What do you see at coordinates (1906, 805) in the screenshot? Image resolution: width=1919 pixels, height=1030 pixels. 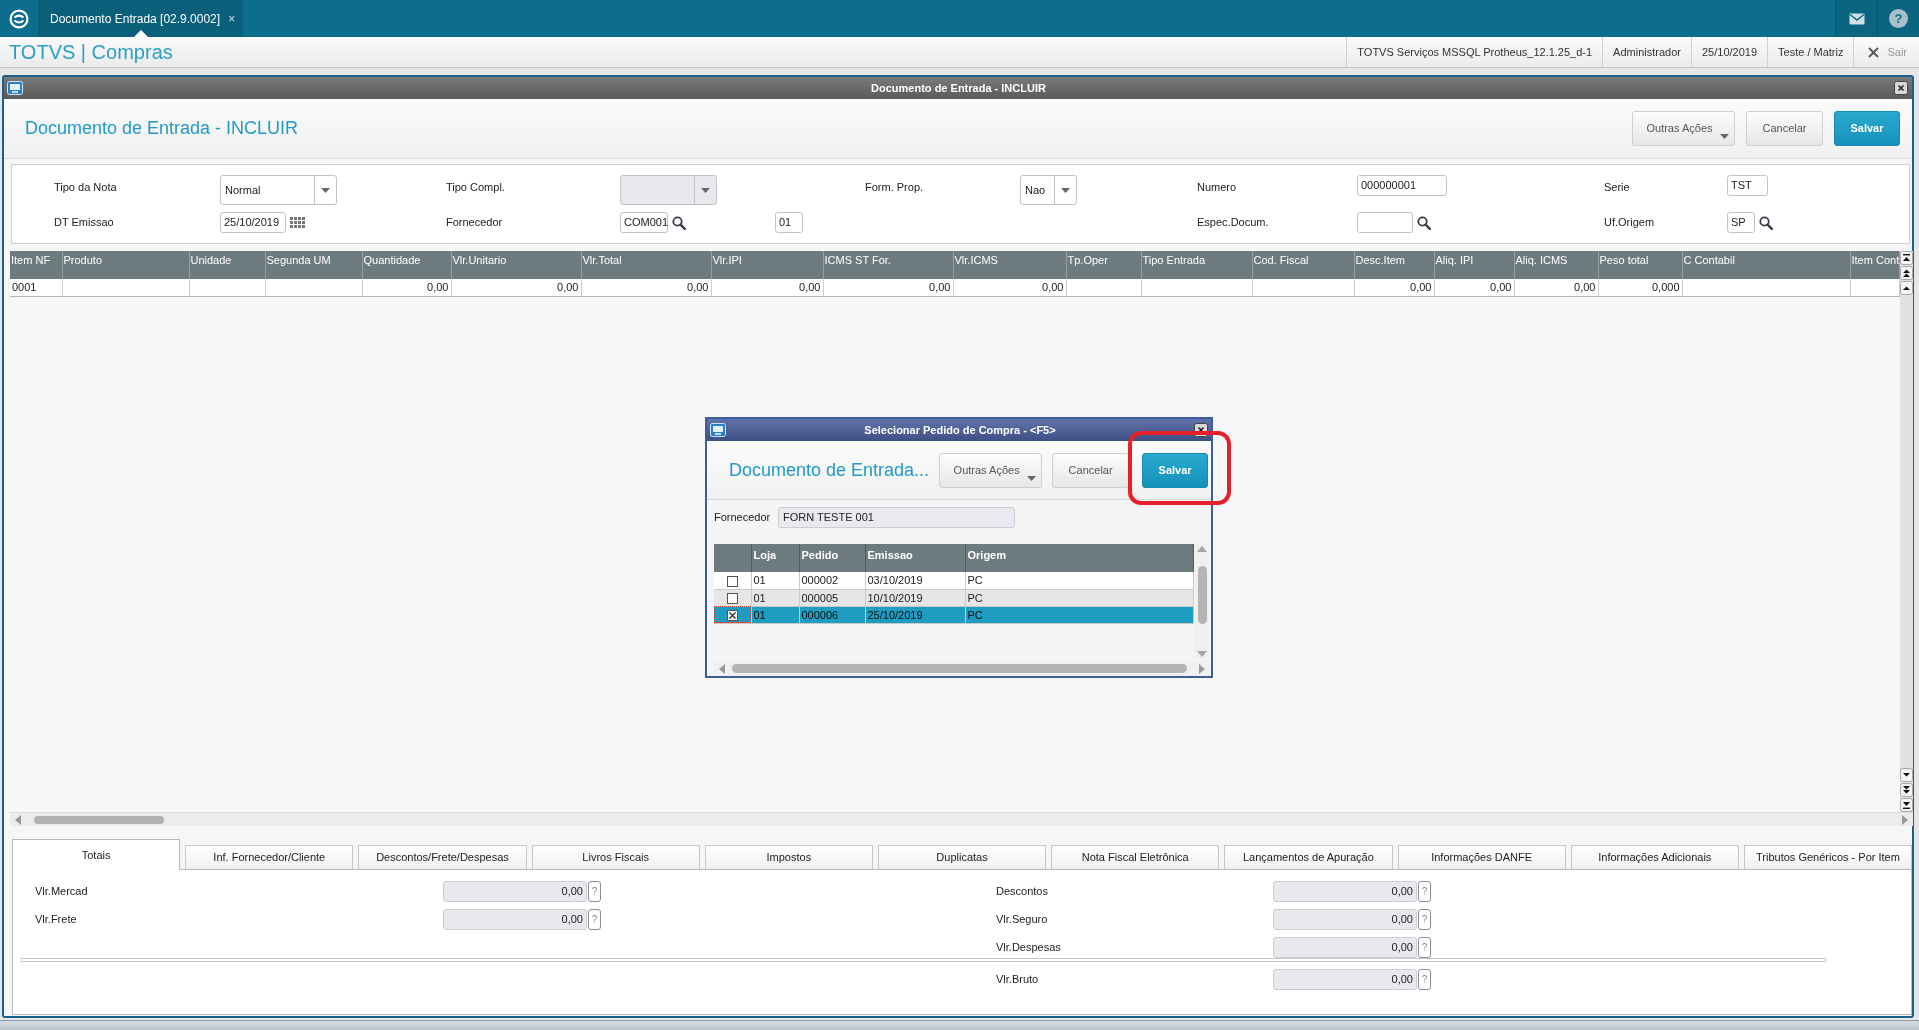 I see `scroll-to-bottom-icon` at bounding box center [1906, 805].